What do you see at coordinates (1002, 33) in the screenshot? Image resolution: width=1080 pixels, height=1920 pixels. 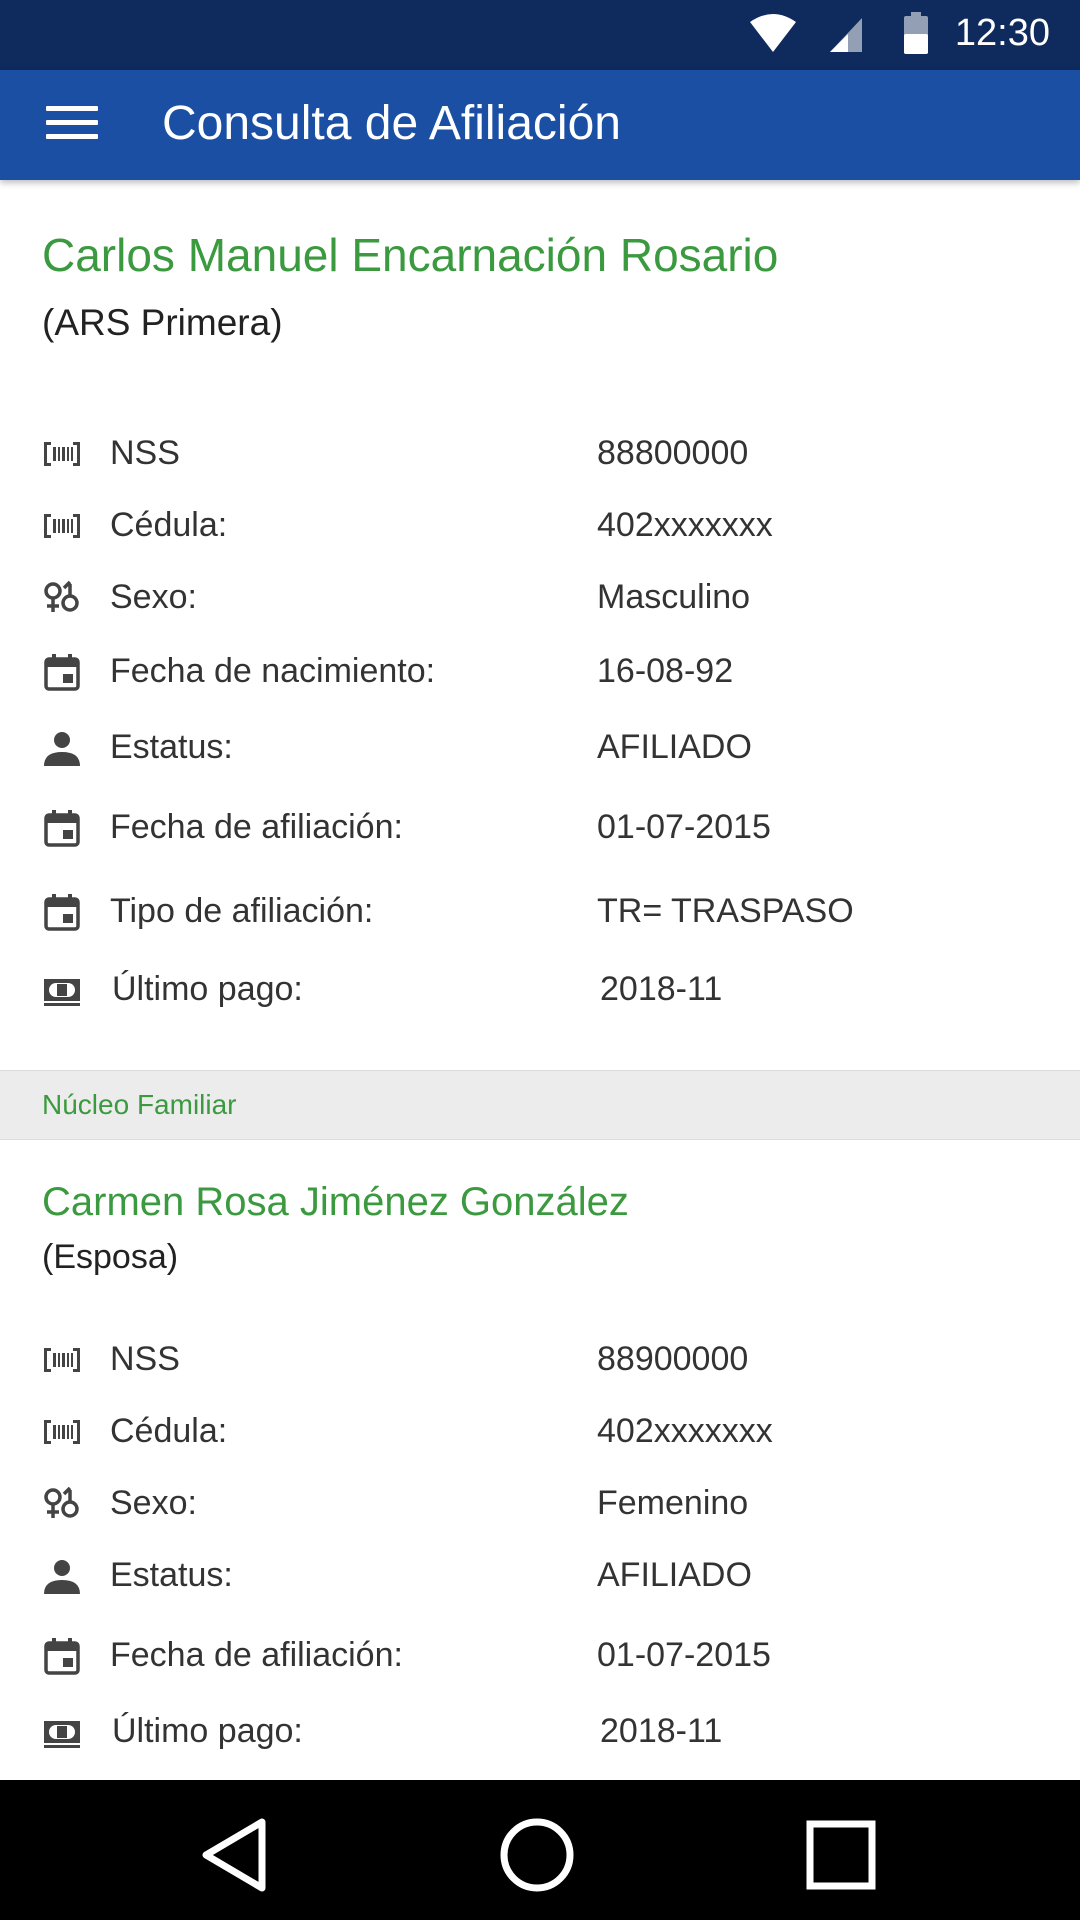 I see `status-time: 12:30` at bounding box center [1002, 33].